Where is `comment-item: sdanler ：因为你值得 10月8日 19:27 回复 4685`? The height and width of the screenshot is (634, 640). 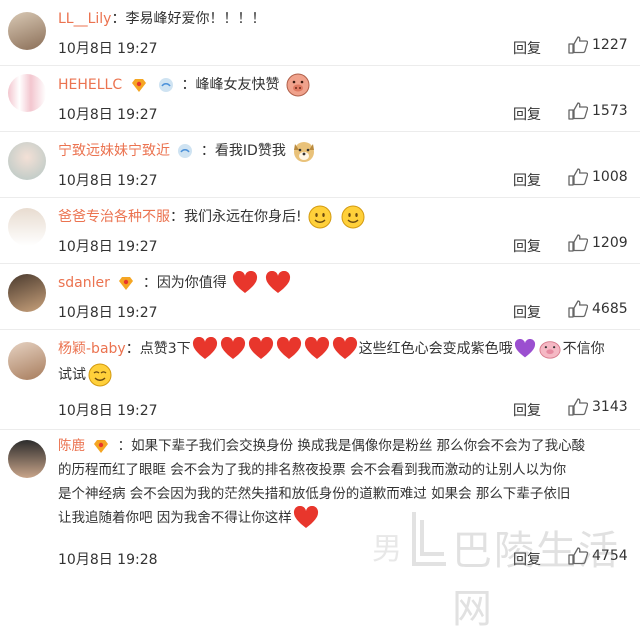
comment-item: sdanler ：因为你值得 10月8日 19:27 回复 4685 is located at coordinates (320, 297).